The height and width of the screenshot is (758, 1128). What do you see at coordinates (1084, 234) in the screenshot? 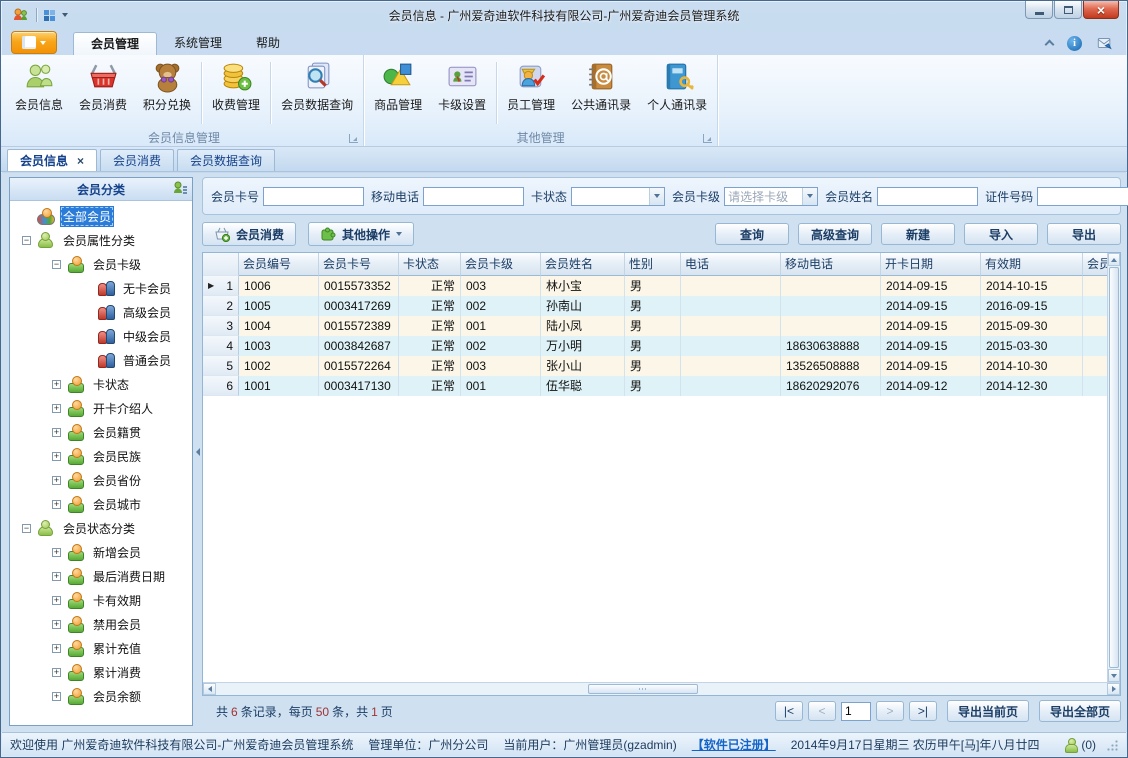
I see `export-button: 导出` at bounding box center [1084, 234].